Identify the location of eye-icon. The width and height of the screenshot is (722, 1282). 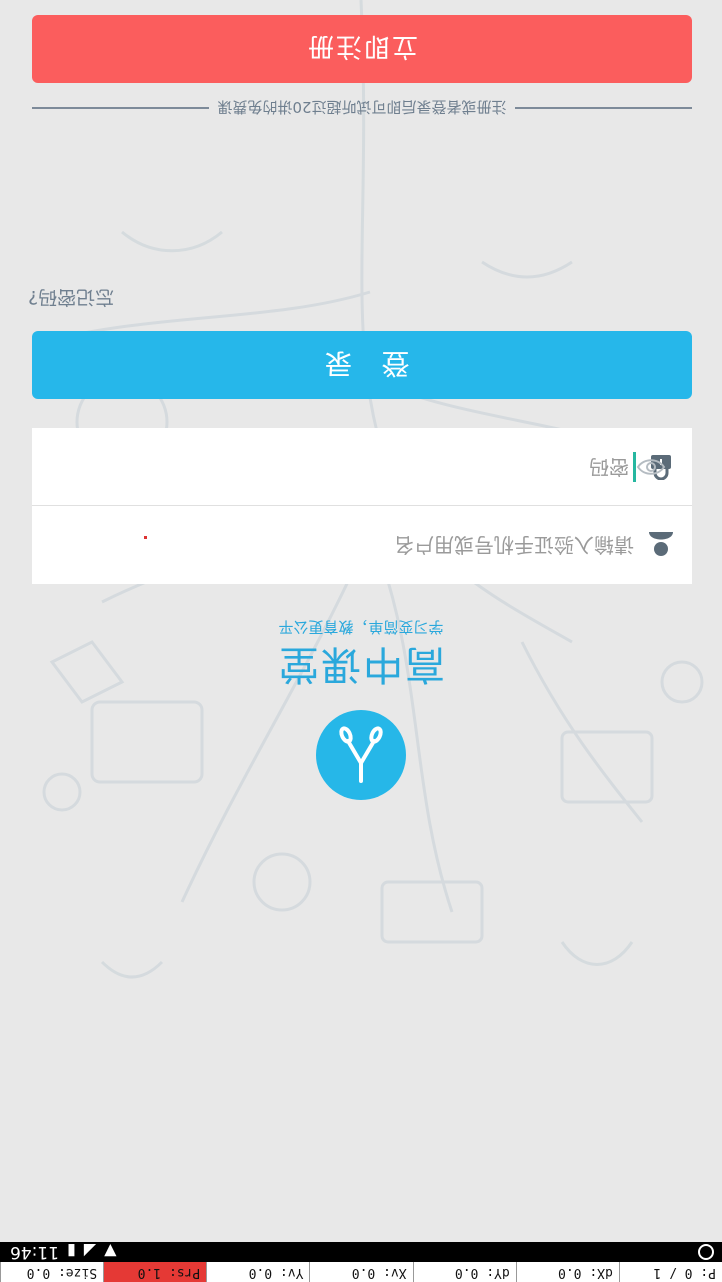
(651, 467).